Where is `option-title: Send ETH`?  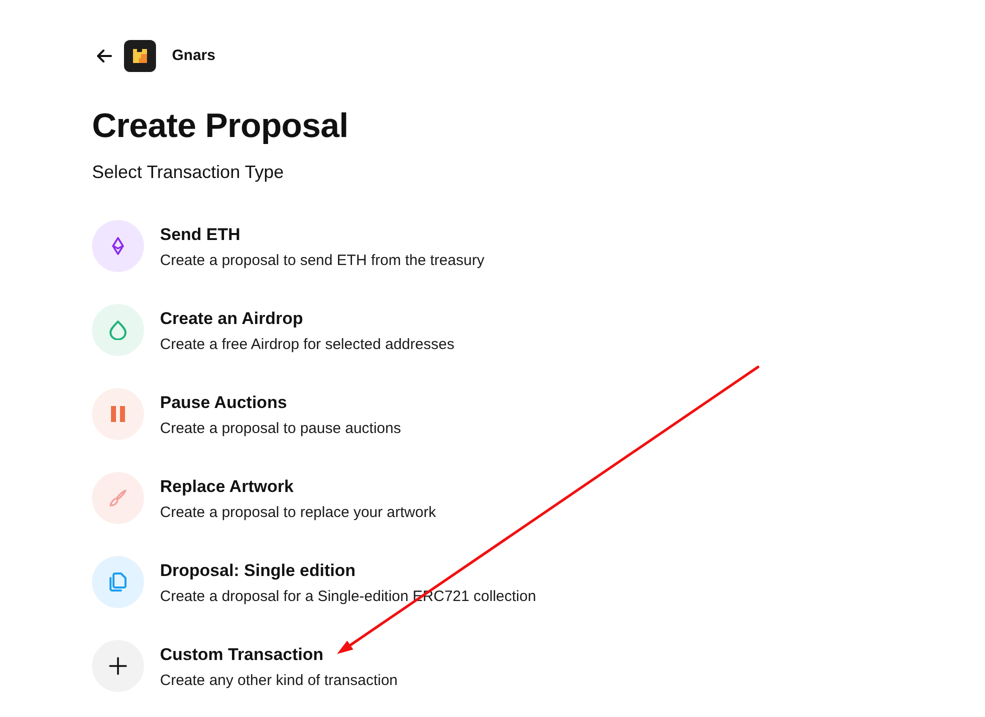 option-title: Send ETH is located at coordinates (322, 235).